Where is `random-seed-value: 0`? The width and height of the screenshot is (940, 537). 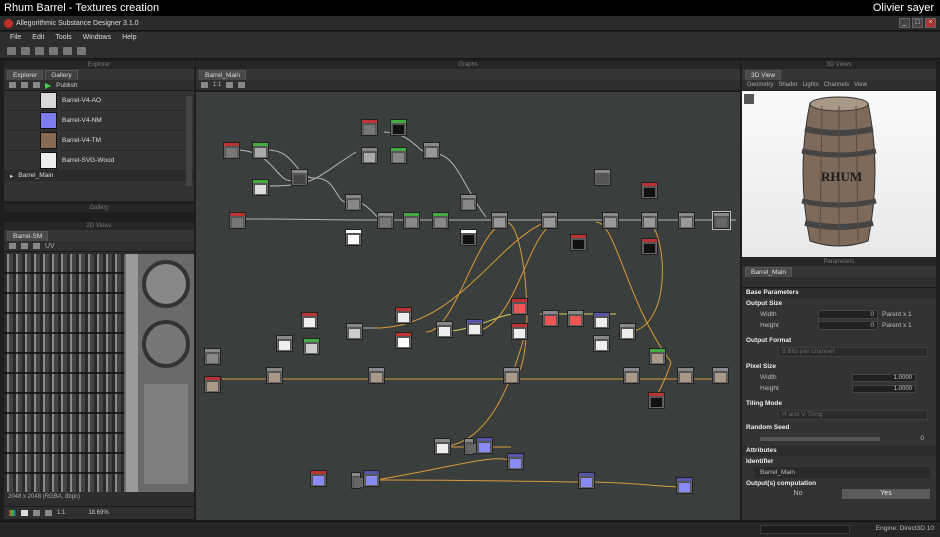
random-seed-value: 0 is located at coordinates (922, 438).